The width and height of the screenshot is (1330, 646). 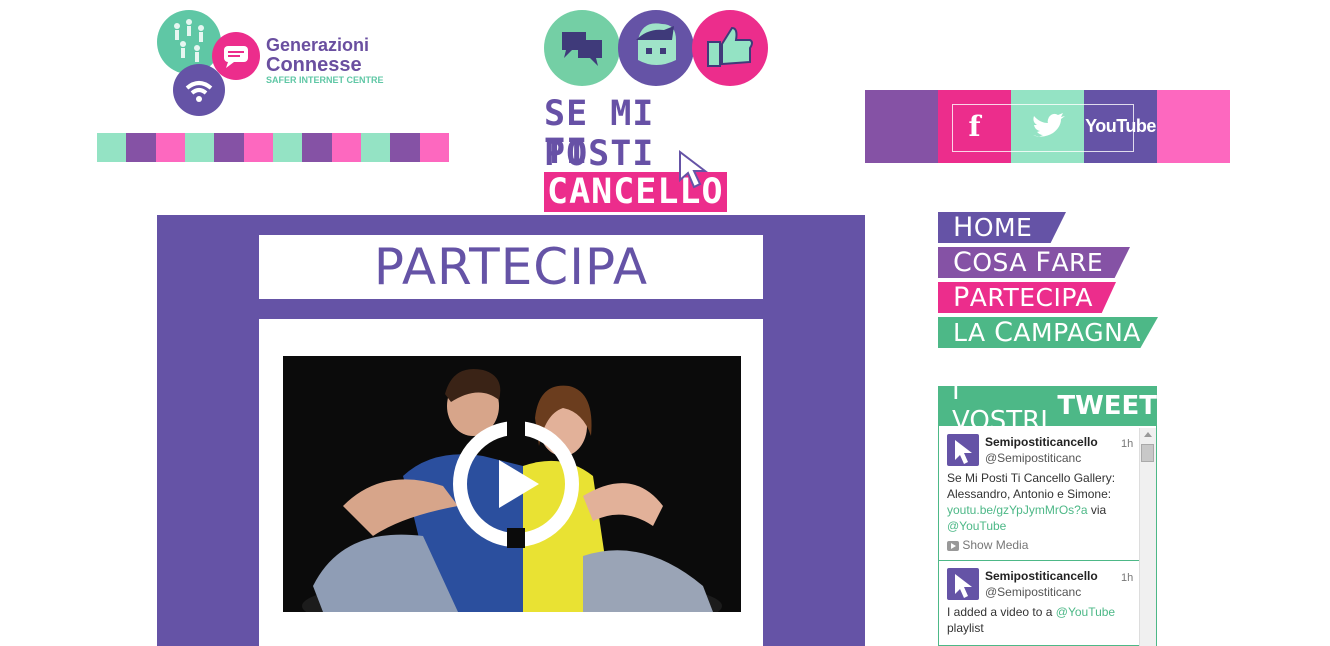 I want to click on youtube-link: YouTube, so click(x=1120, y=126).